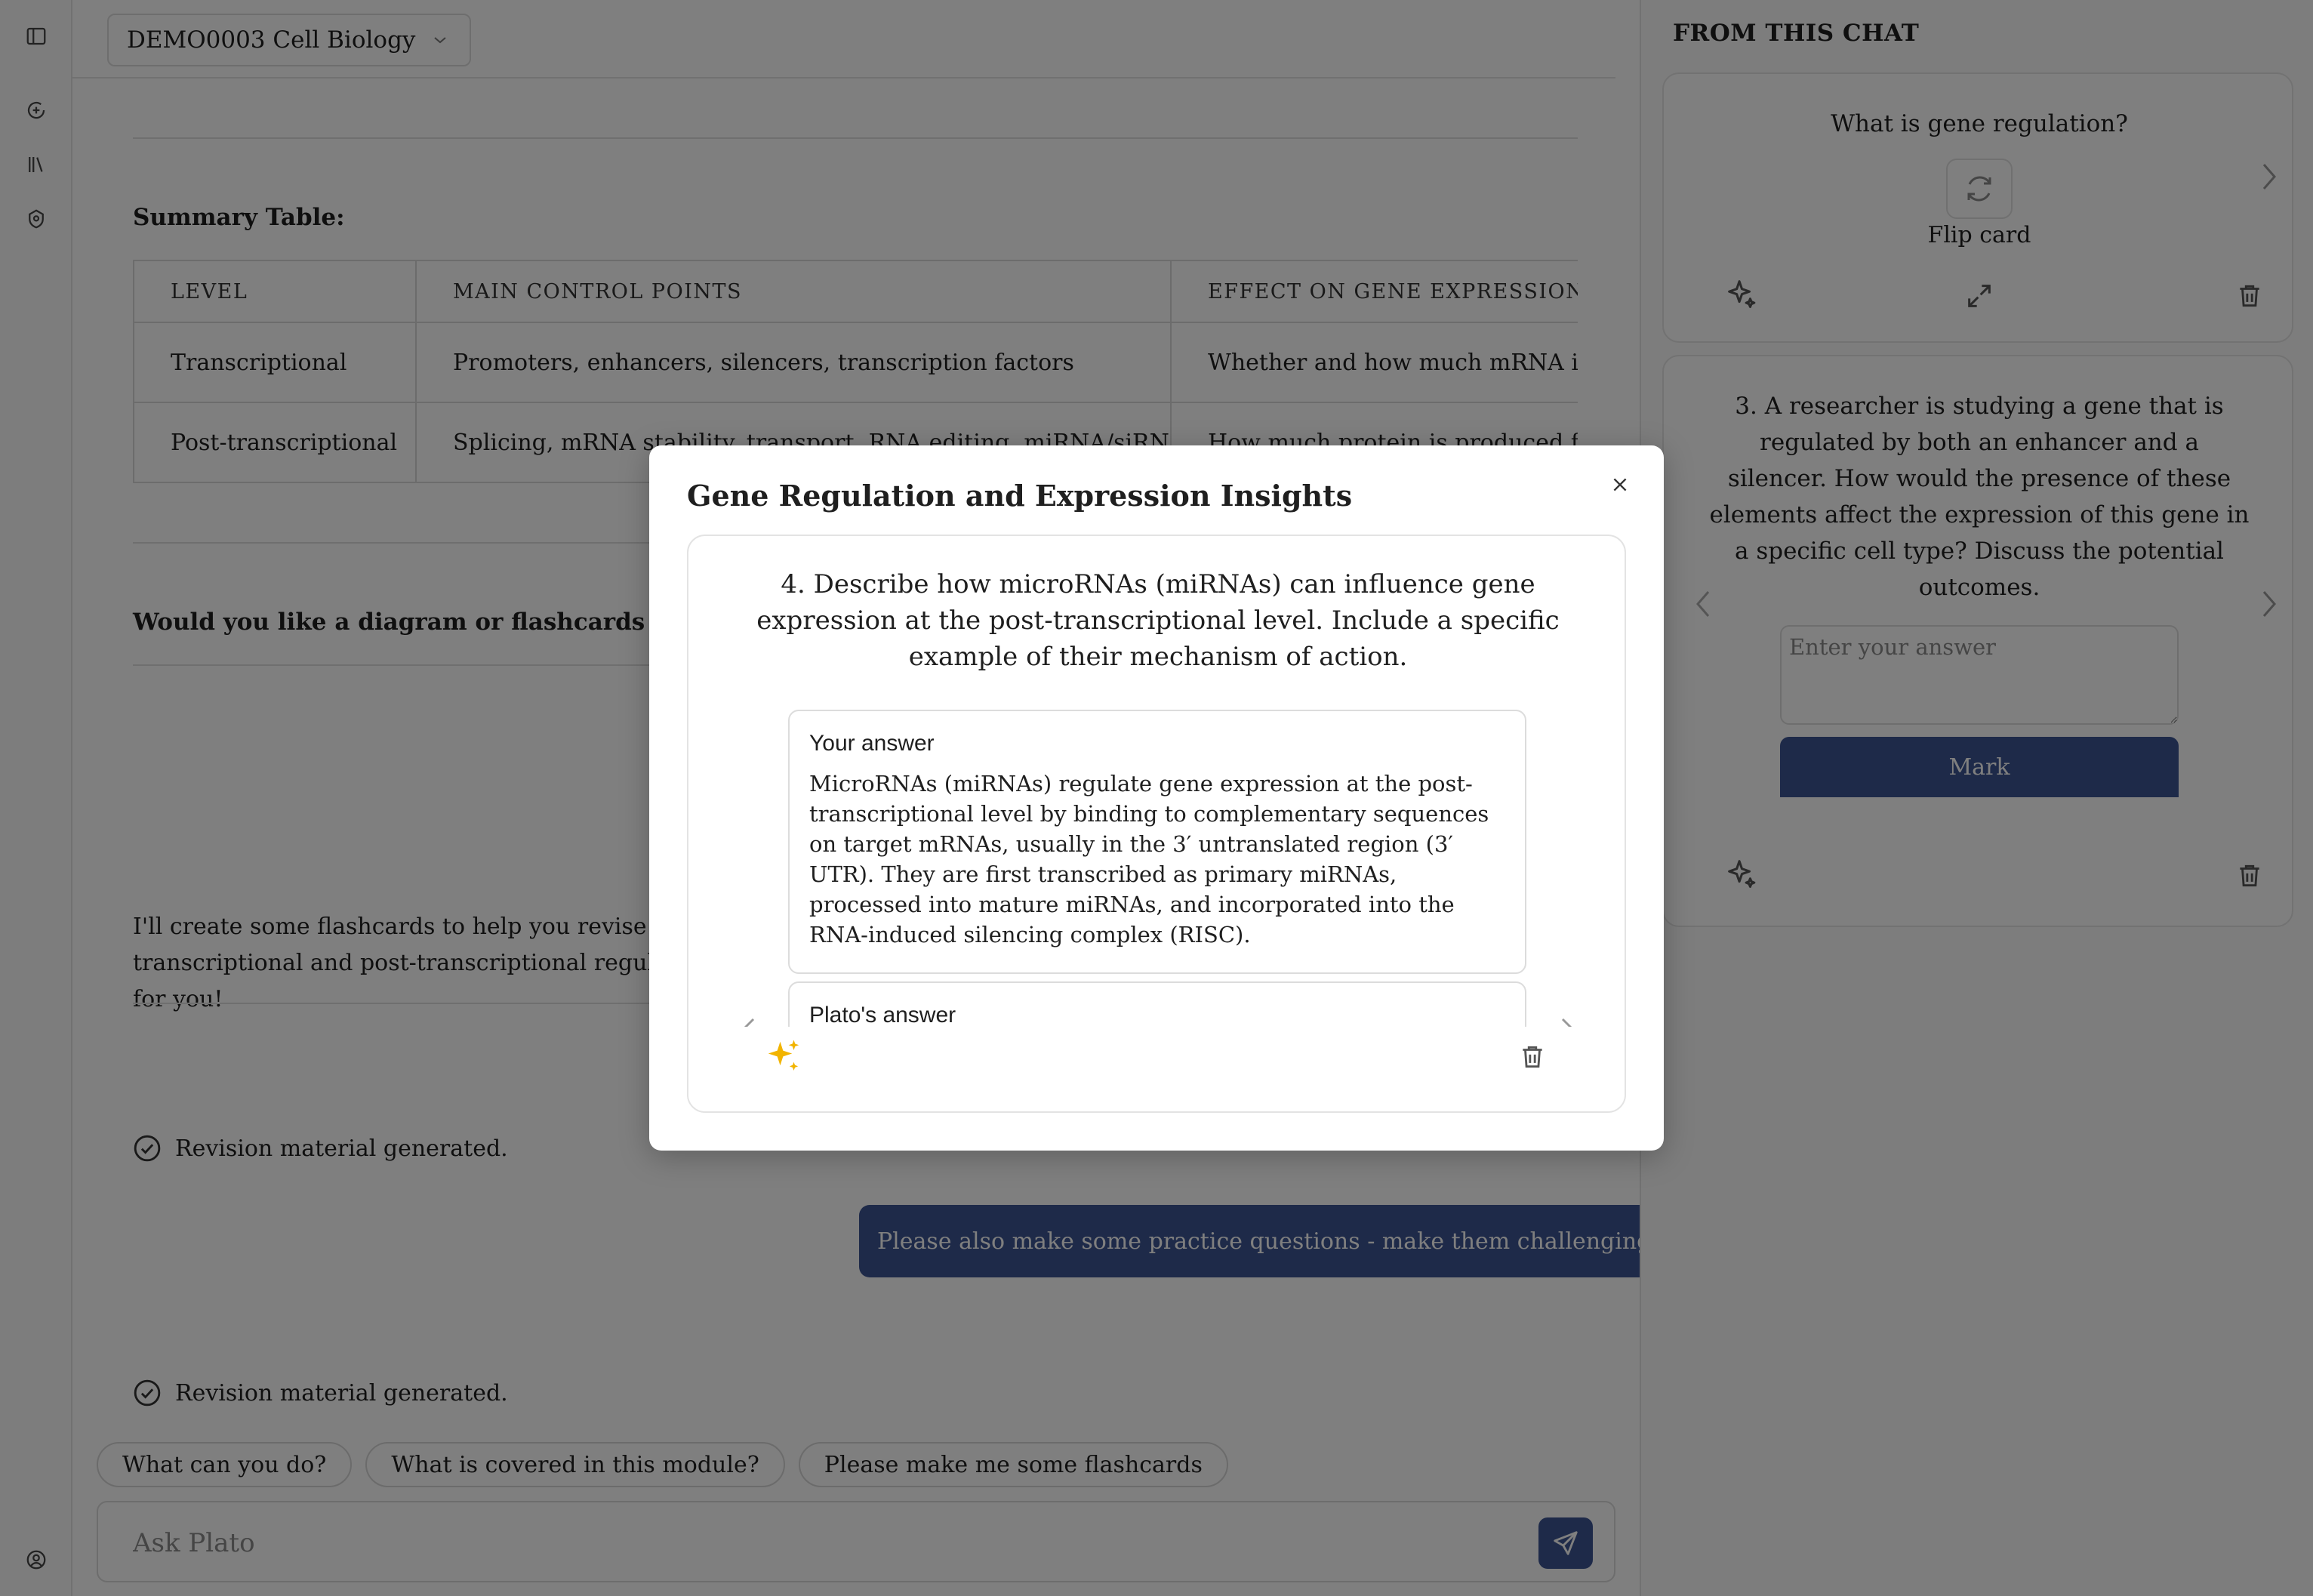 This screenshot has width=2313, height=1596. I want to click on trash-icon, so click(1532, 1057).